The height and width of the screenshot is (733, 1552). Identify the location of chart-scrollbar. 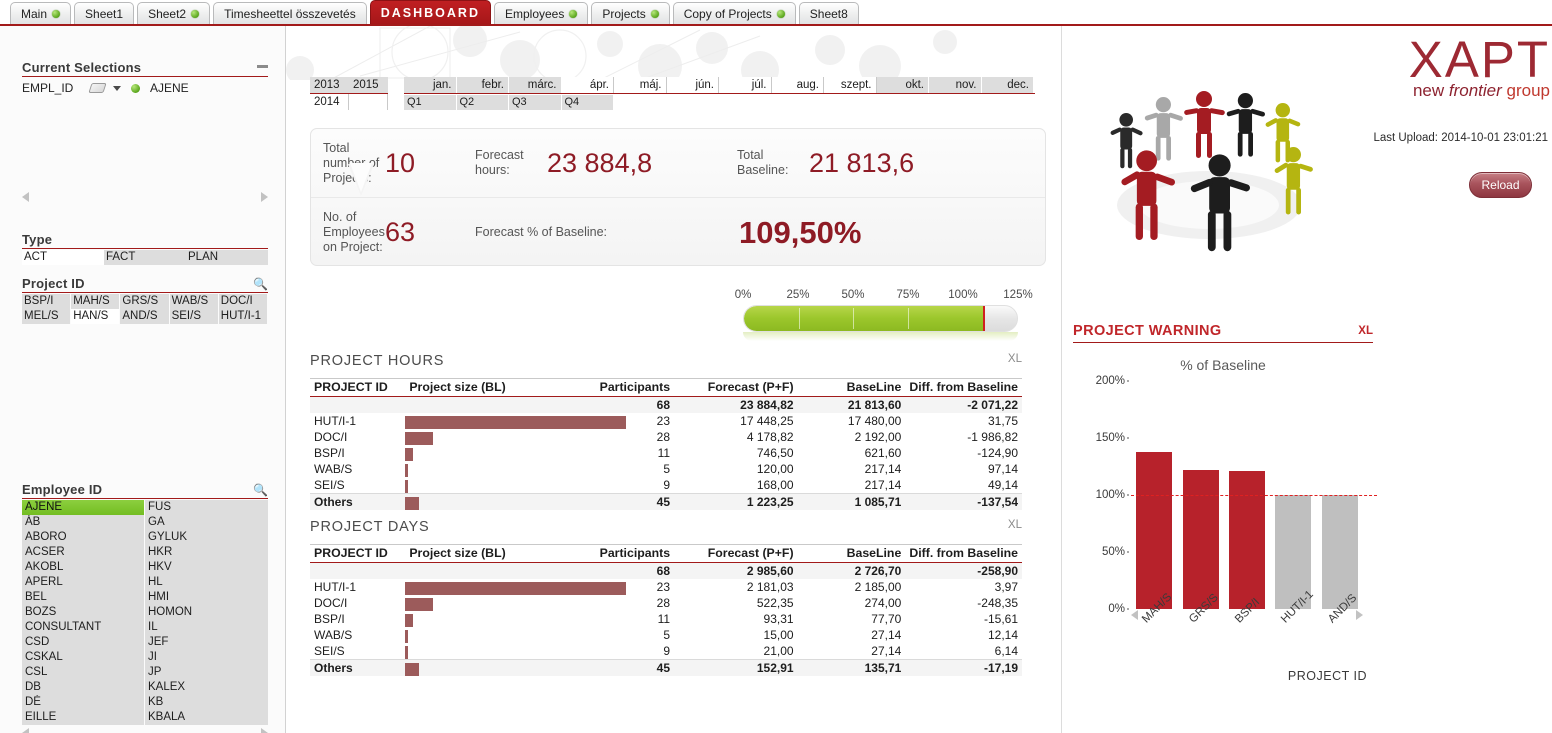
(1247, 615).